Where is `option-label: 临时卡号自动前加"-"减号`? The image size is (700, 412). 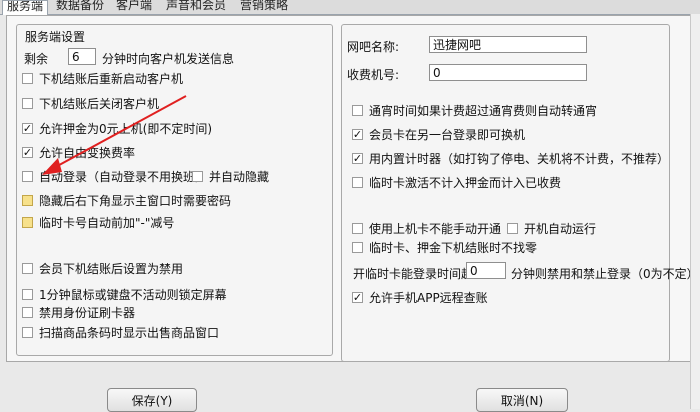 option-label: 临时卡号自动前加"-"减号 is located at coordinates (107, 222).